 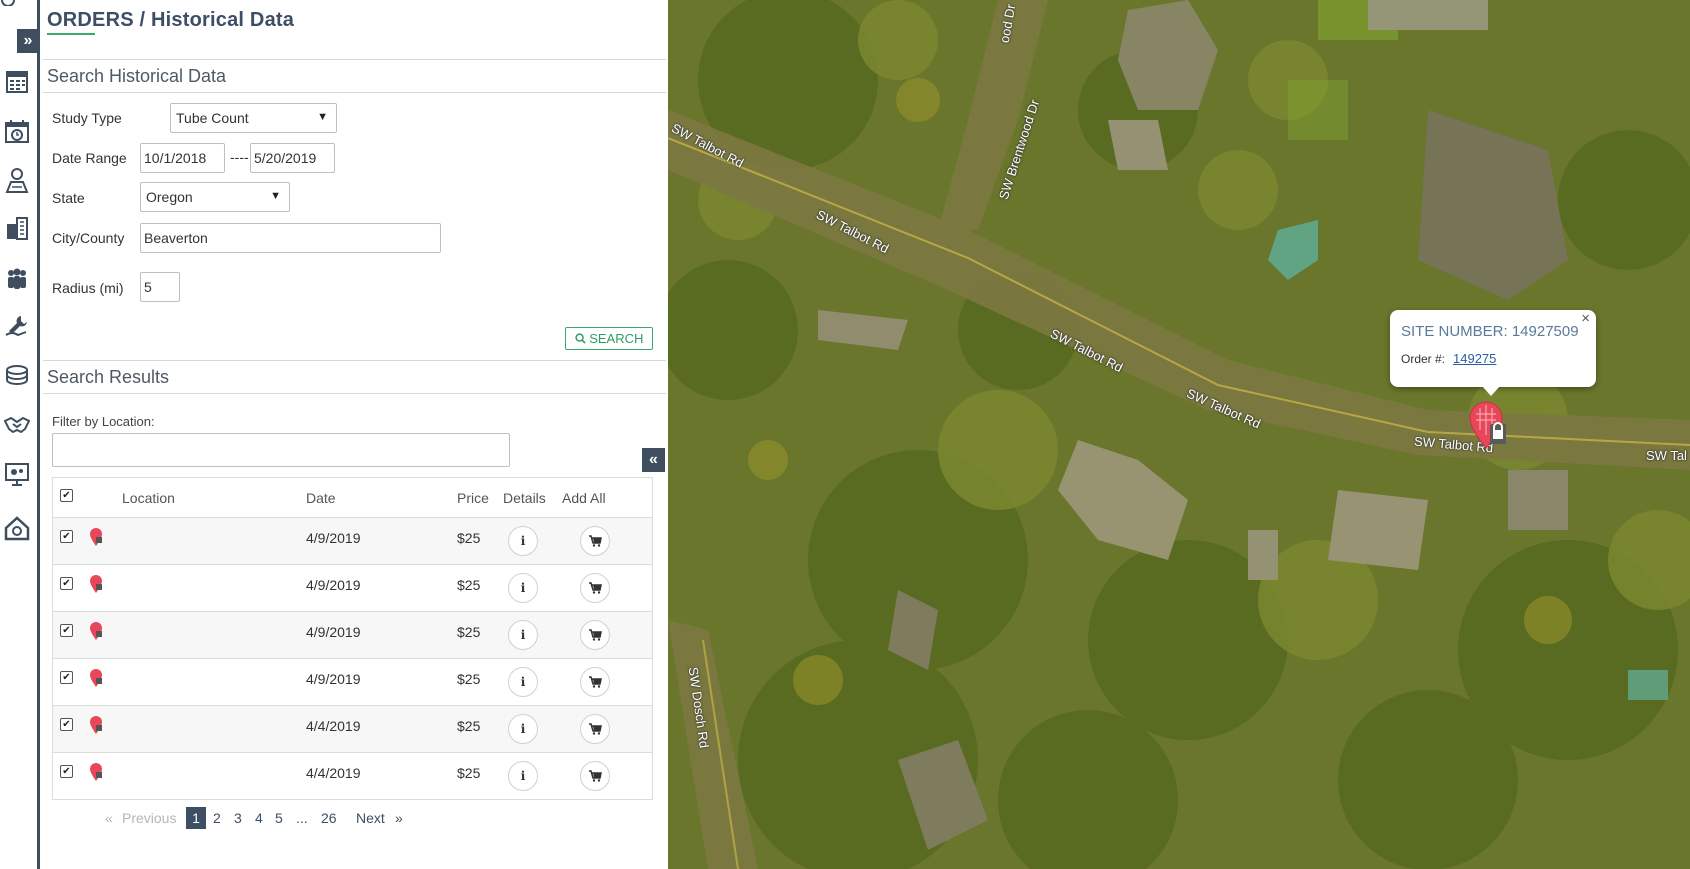 What do you see at coordinates (215, 197) in the screenshot?
I see `state-select: Oregon ▼` at bounding box center [215, 197].